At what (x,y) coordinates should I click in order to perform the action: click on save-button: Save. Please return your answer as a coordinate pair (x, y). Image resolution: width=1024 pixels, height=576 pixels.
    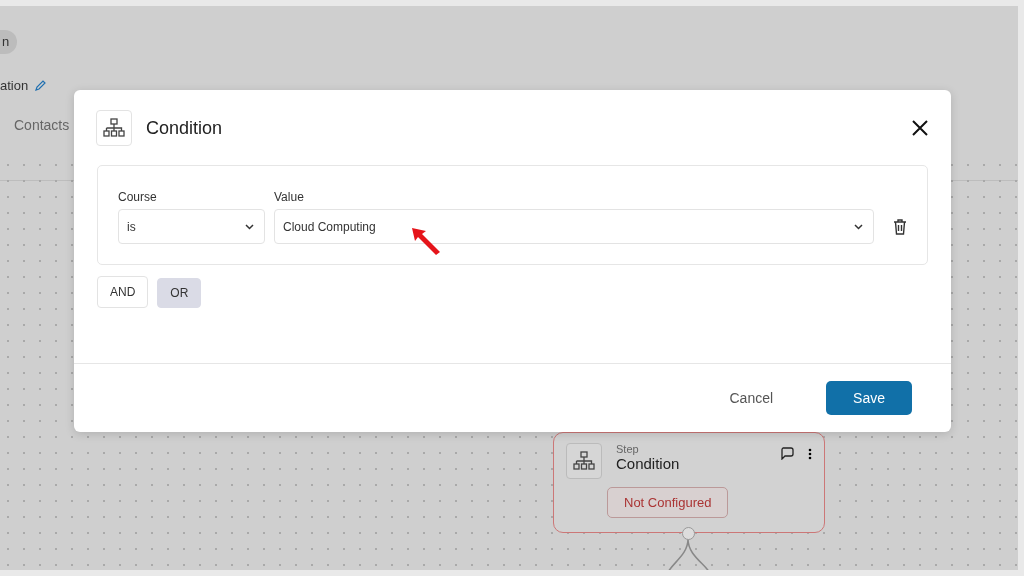
    Looking at the image, I should click on (869, 398).